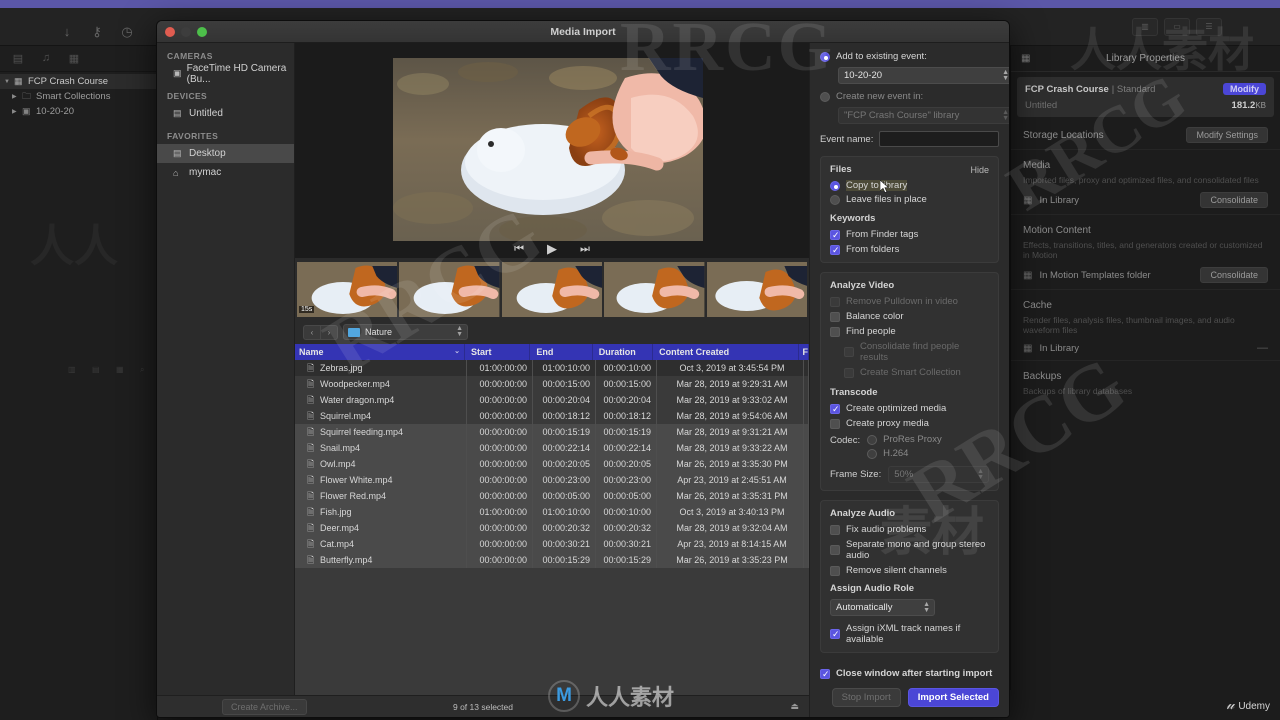  Describe the element at coordinates (336, 512) in the screenshot. I see `file-name: Fish.jpg` at that location.